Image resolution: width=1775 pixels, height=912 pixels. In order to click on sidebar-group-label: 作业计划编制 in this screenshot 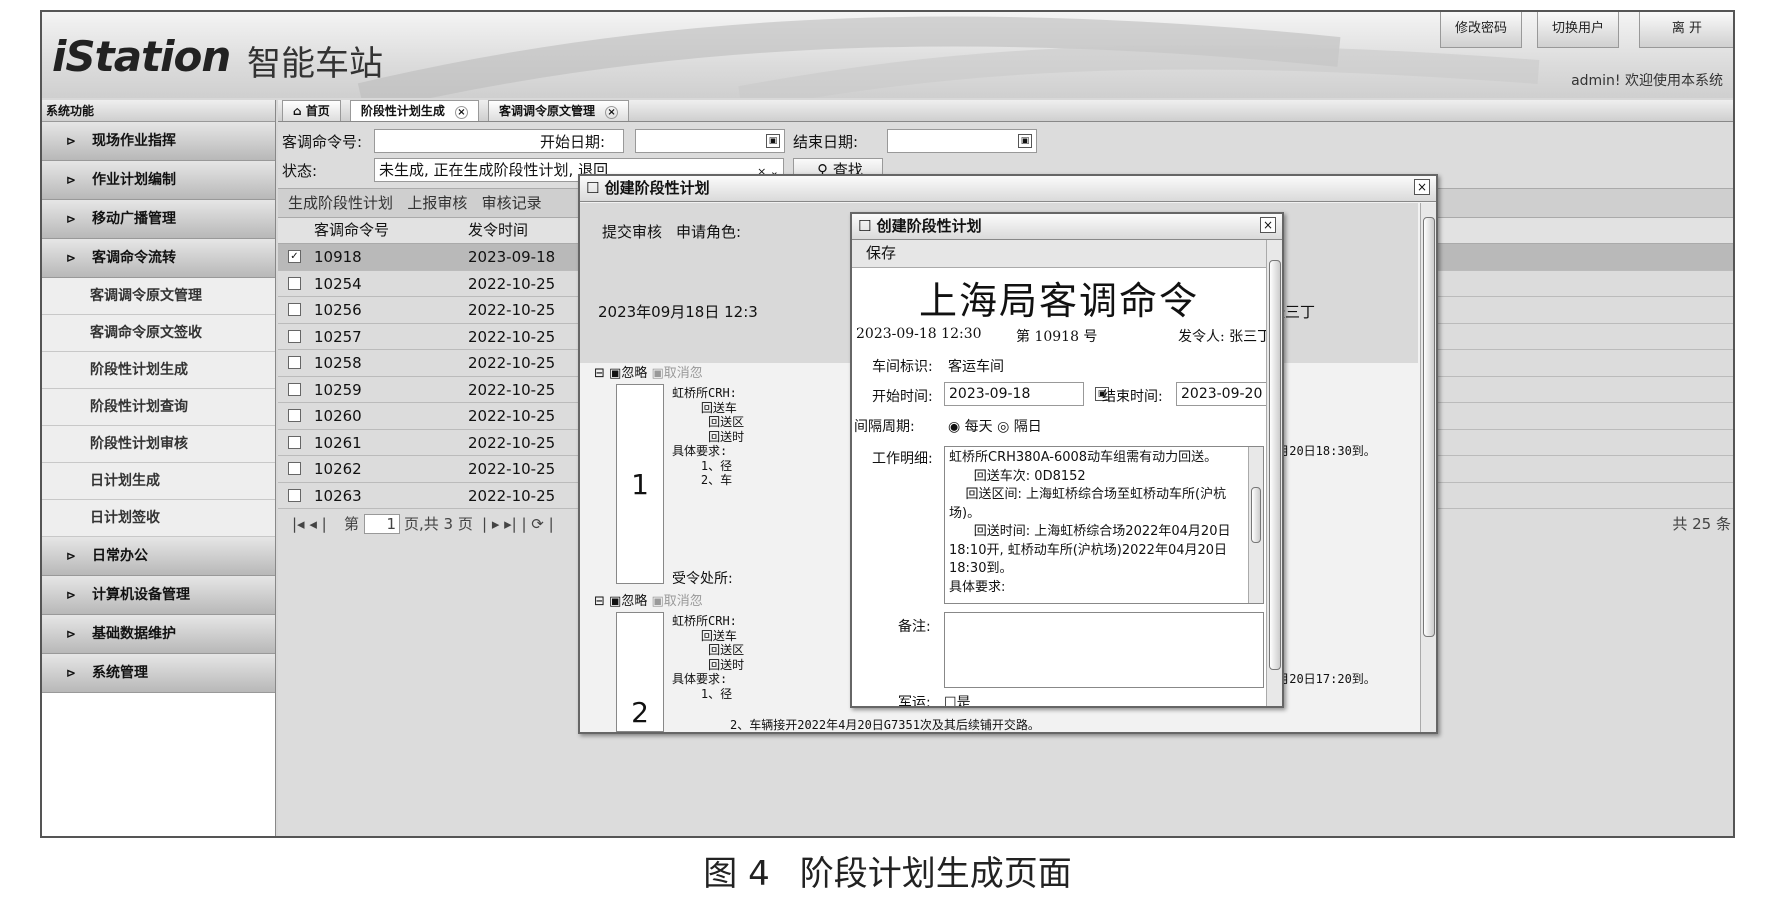, I will do `click(134, 180)`.